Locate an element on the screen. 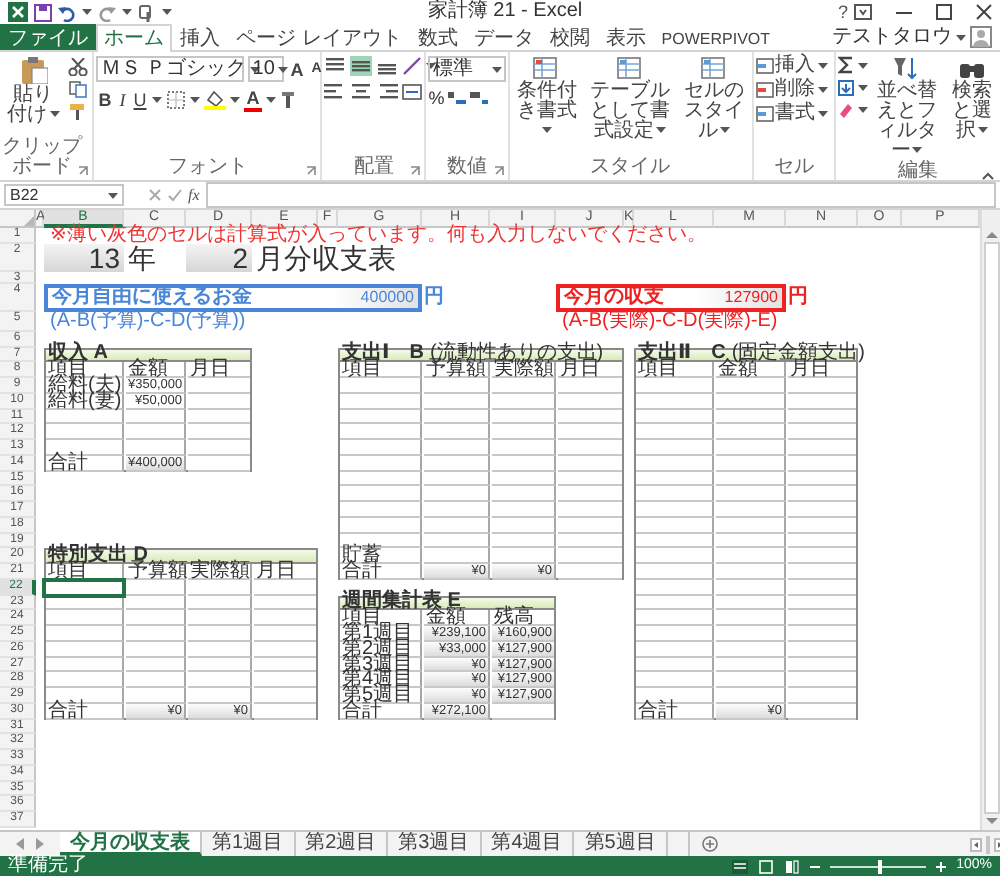 This screenshot has width=1000, height=876. horizontal-scrollbar is located at coordinates (987, 844).